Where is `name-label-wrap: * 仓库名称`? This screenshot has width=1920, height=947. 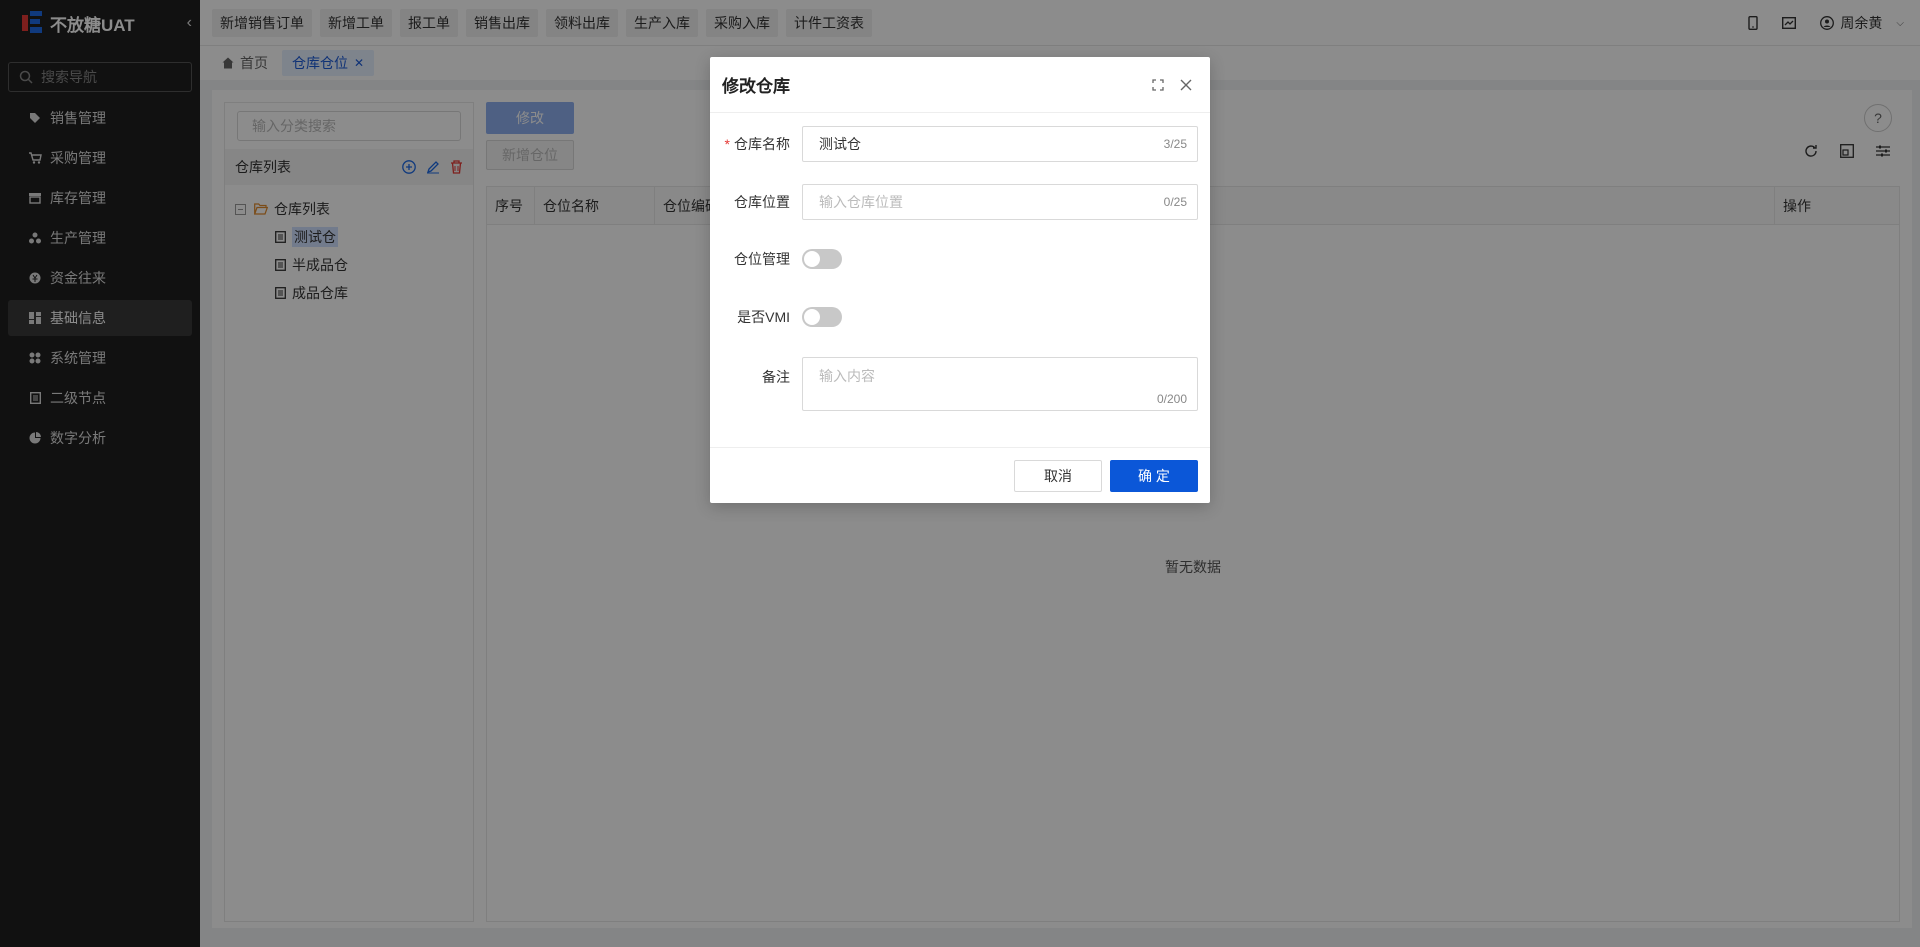 name-label-wrap: * 仓库名称 is located at coordinates (750, 144).